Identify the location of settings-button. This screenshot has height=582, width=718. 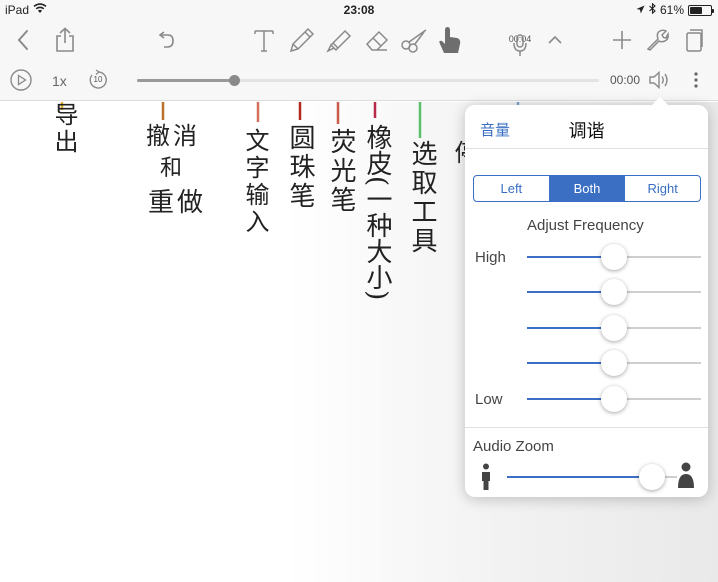
(657, 40).